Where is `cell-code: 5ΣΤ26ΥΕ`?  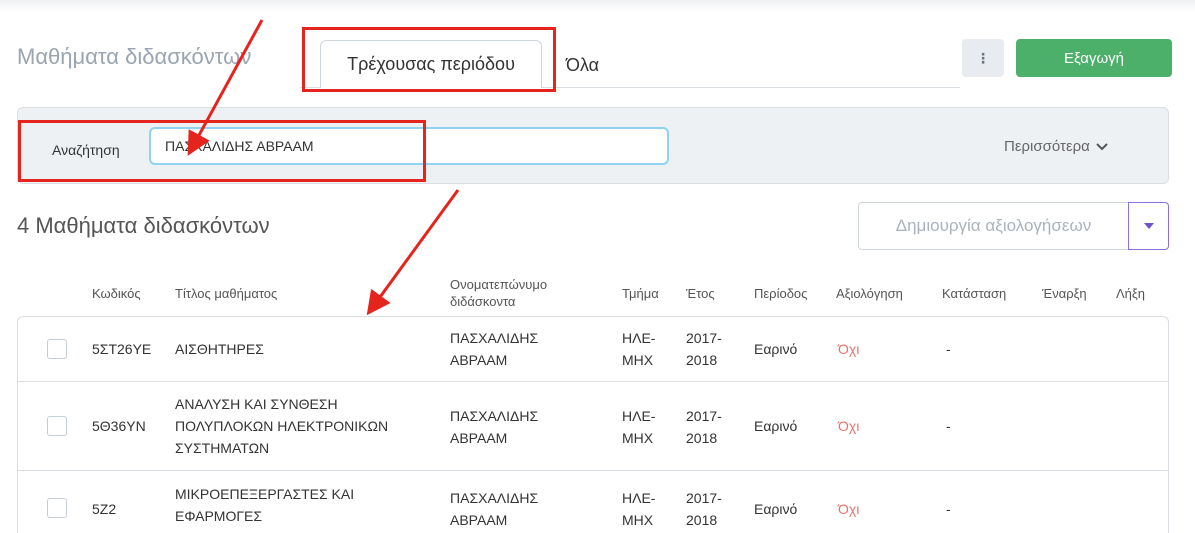
cell-code: 5ΣΤ26ΥΕ is located at coordinates (122, 349).